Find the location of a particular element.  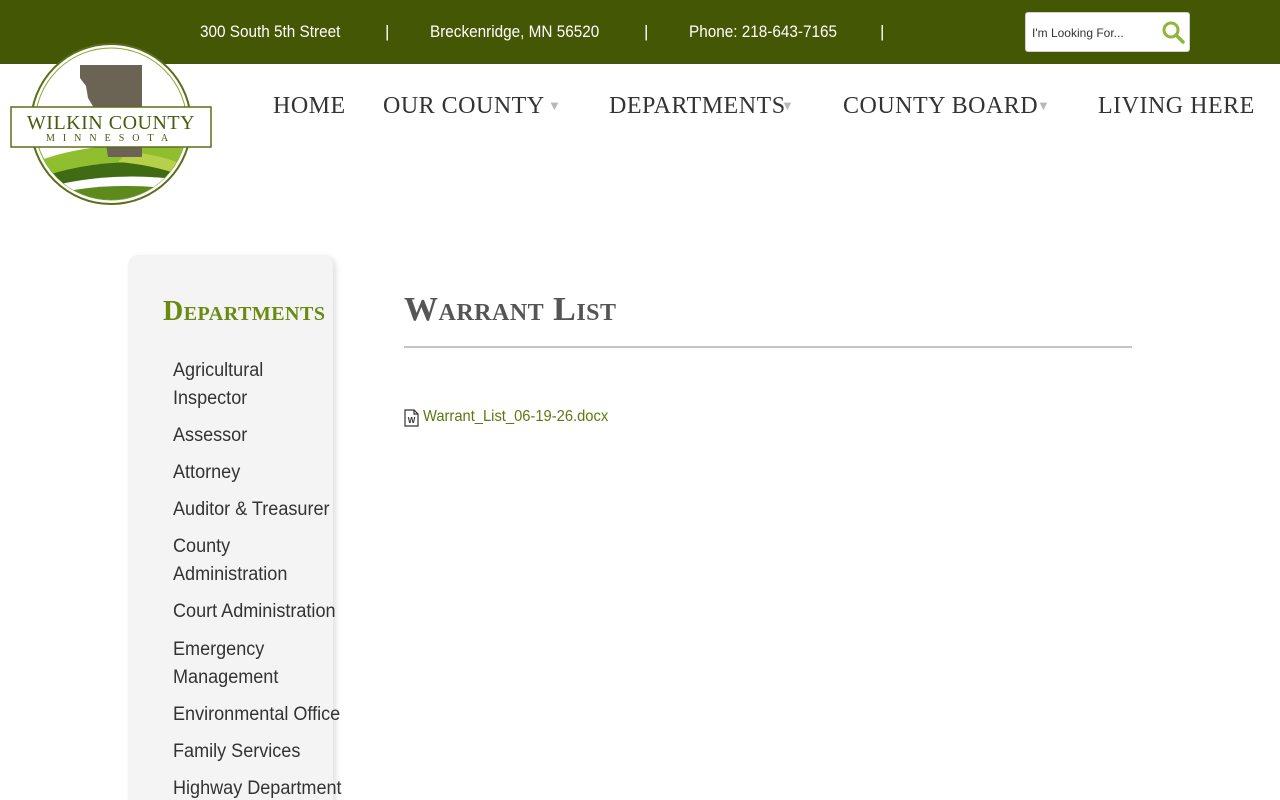

search-icon is located at coordinates (1173, 32).